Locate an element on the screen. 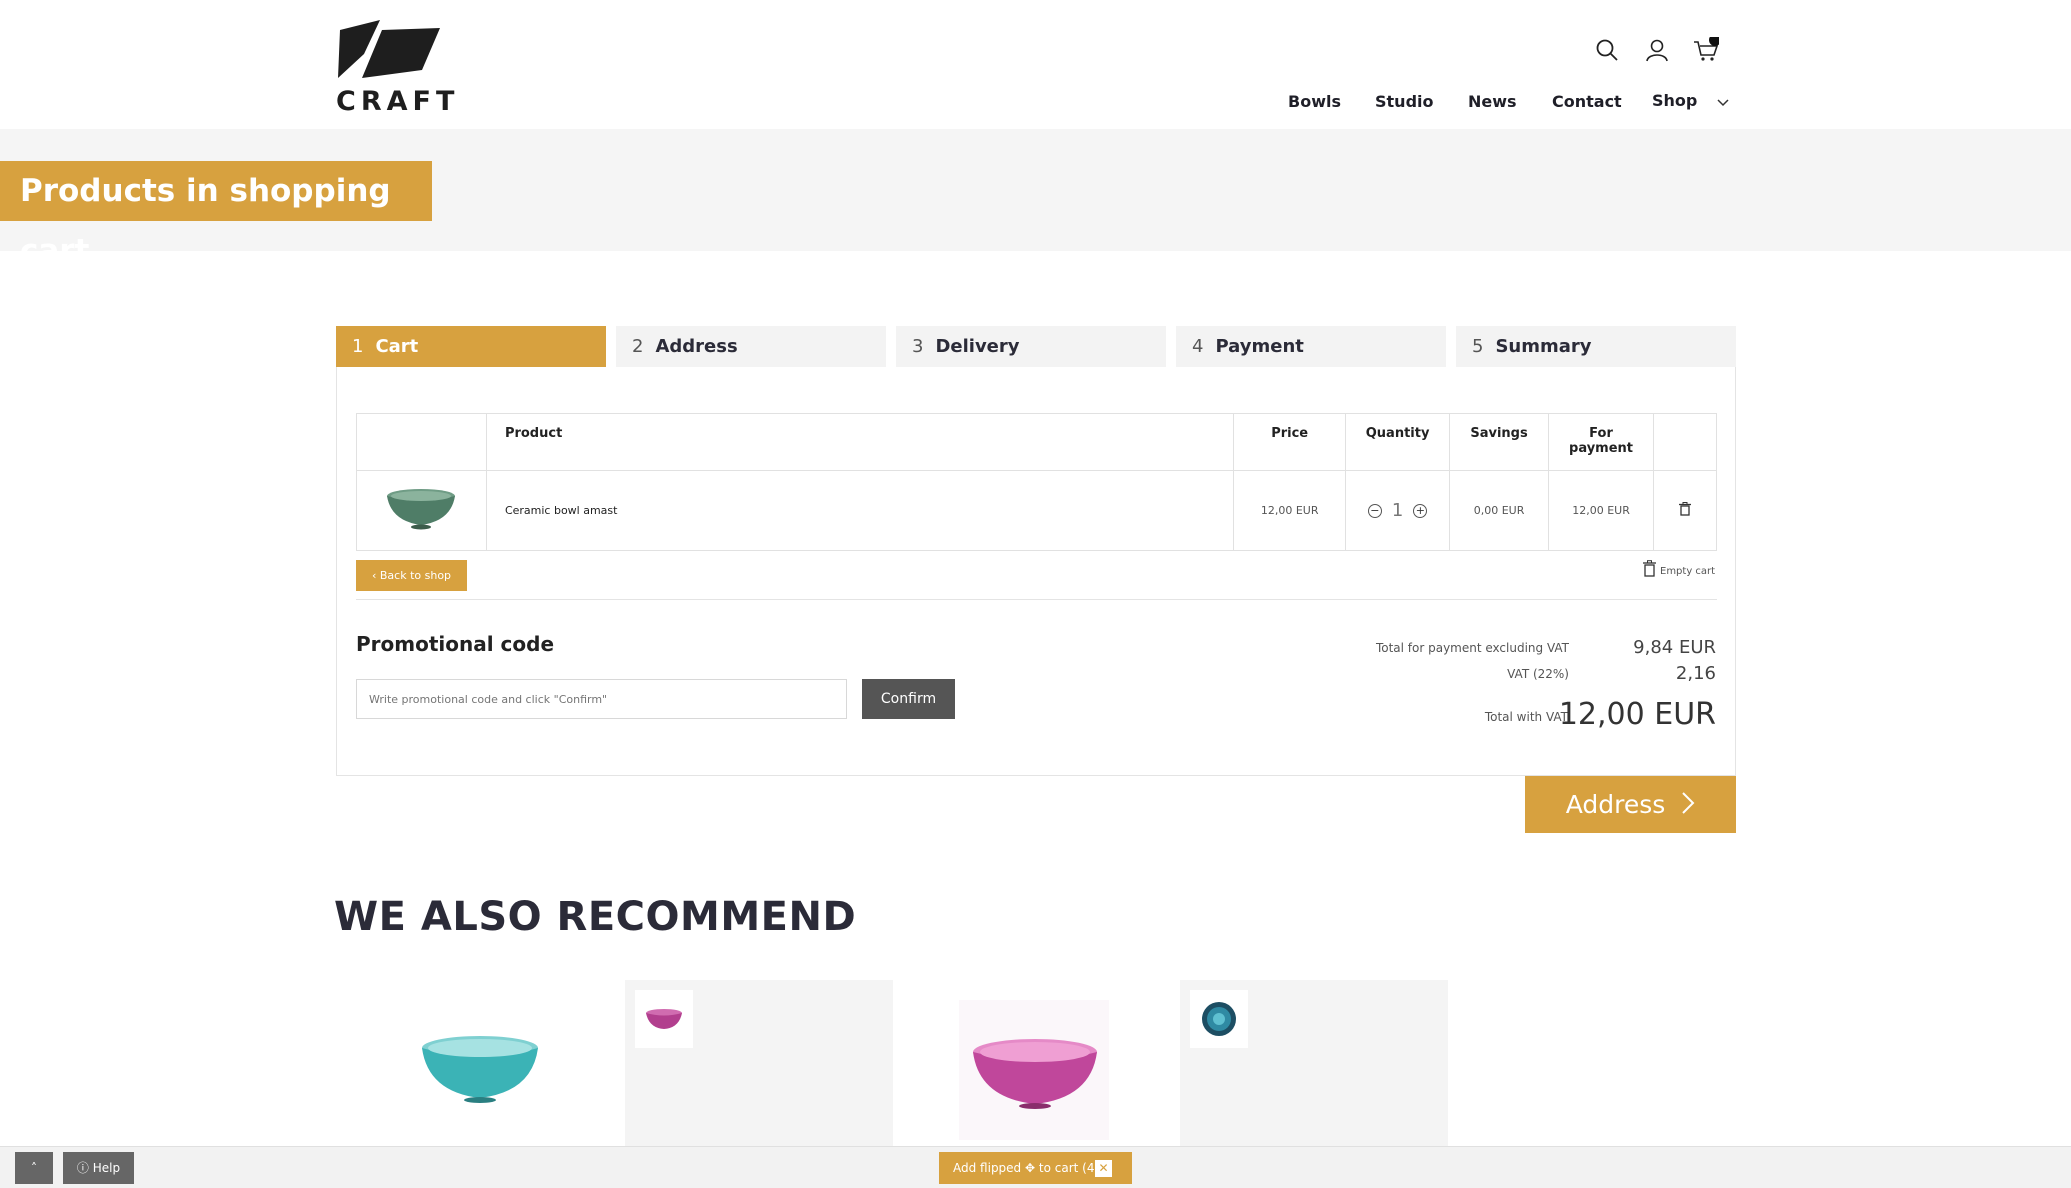 The width and height of the screenshot is (2071, 1188). step-delivery: 3 Delivery is located at coordinates (1031, 346).